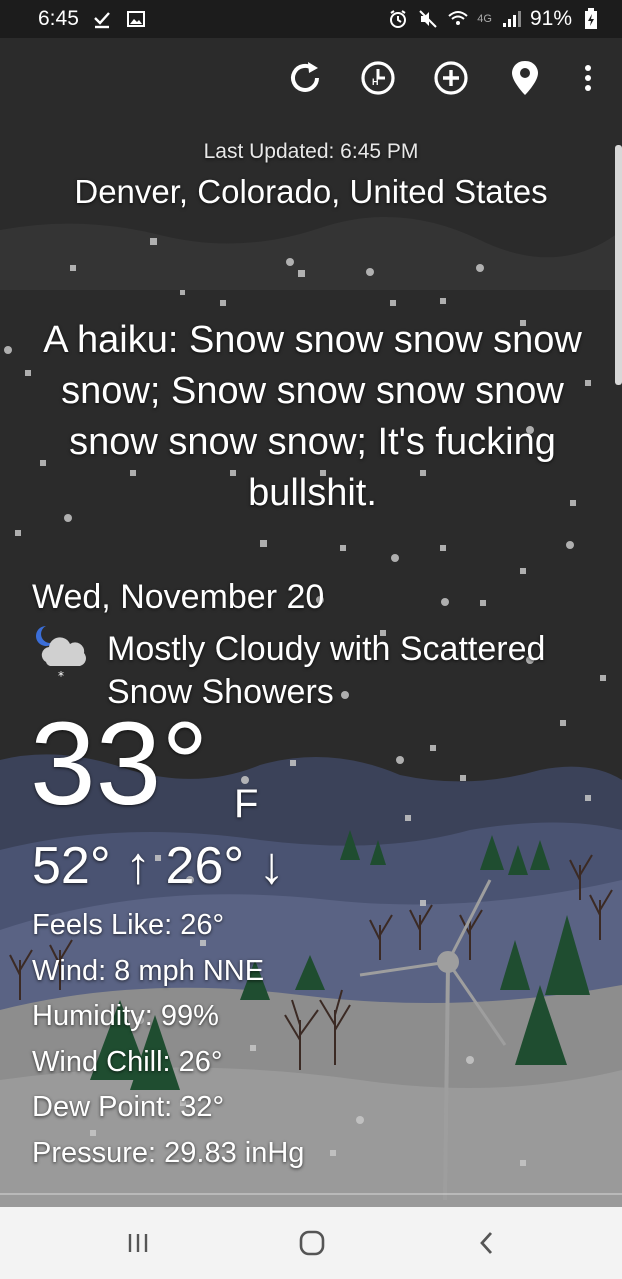  Describe the element at coordinates (428, 19) in the screenshot. I see `mute-icon` at that location.